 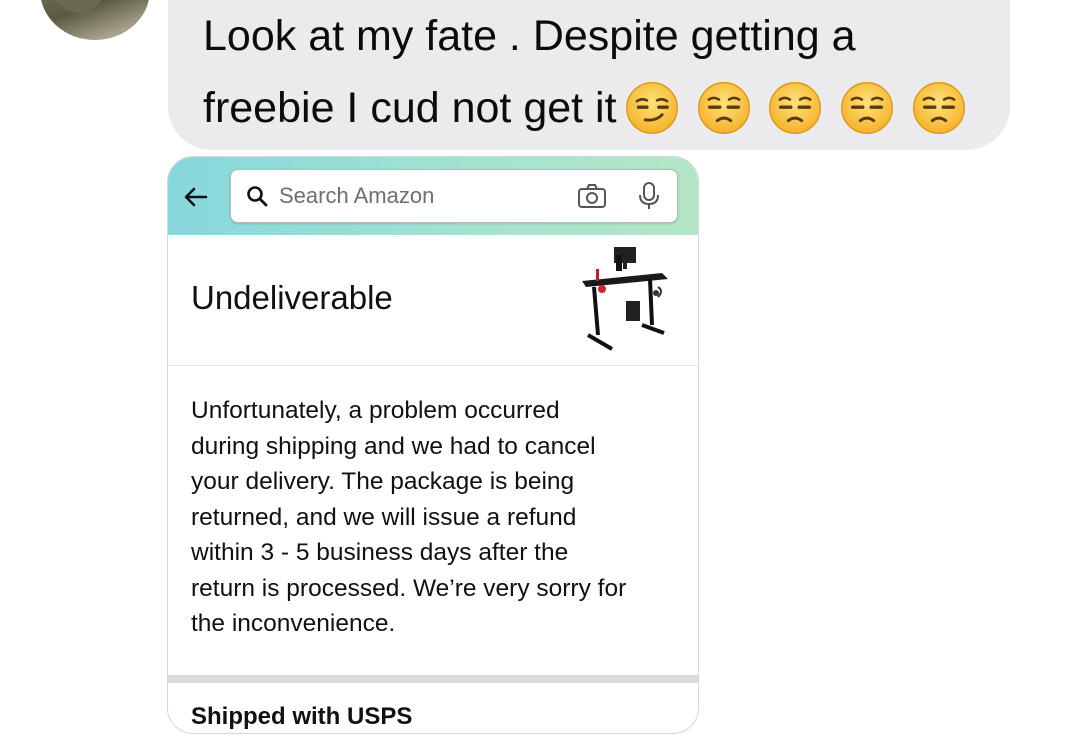 I want to click on microphone-icon, so click(x=649, y=196).